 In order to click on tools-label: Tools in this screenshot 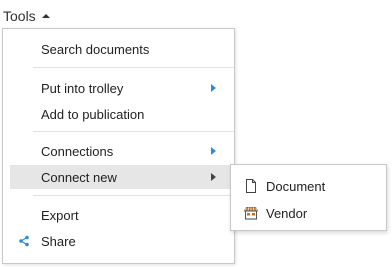, I will do `click(19, 16)`.